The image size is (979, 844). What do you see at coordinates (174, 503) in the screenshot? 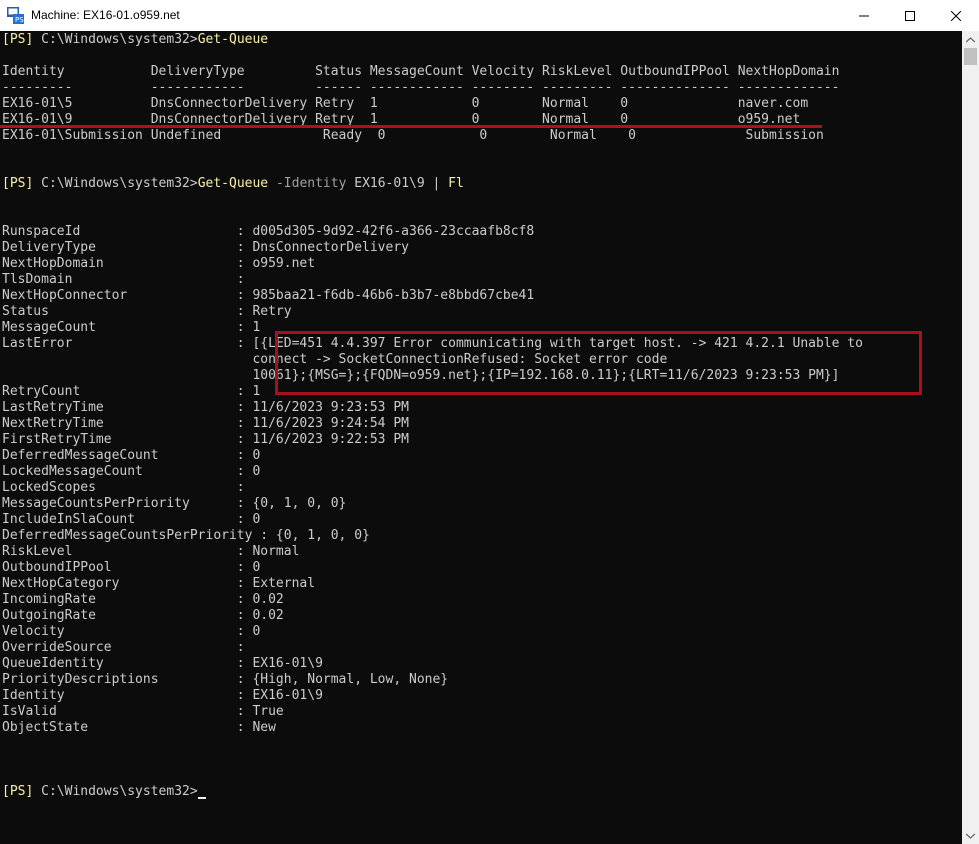
I see `property-line: MessageCountsPerPriority : {0, 1, 0, 0}` at bounding box center [174, 503].